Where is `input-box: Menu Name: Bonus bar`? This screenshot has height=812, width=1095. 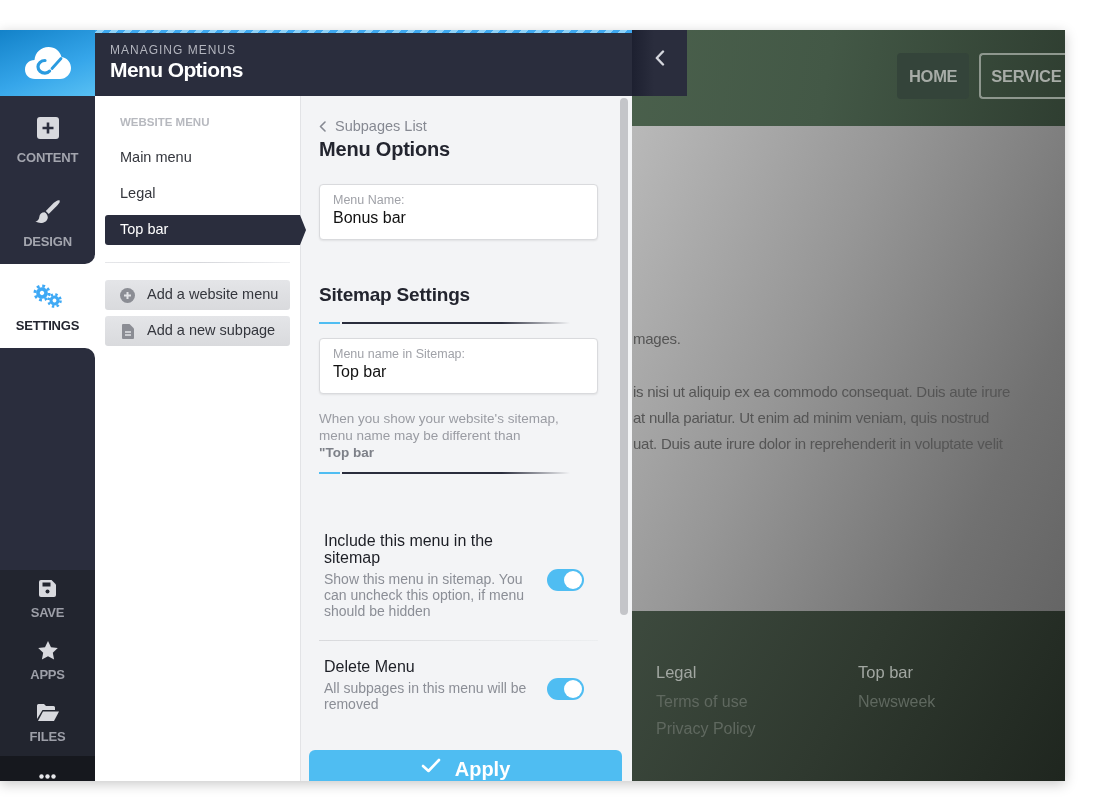 input-box: Menu Name: Bonus bar is located at coordinates (458, 212).